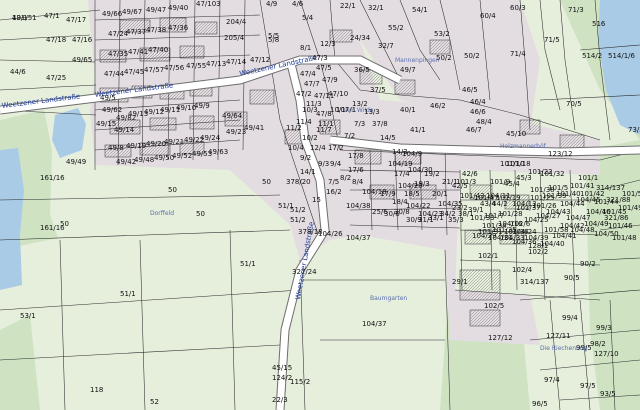  Describe the element at coordinates (271, 4) in the screenshot. I see `parcel-number: 4/9` at that location.